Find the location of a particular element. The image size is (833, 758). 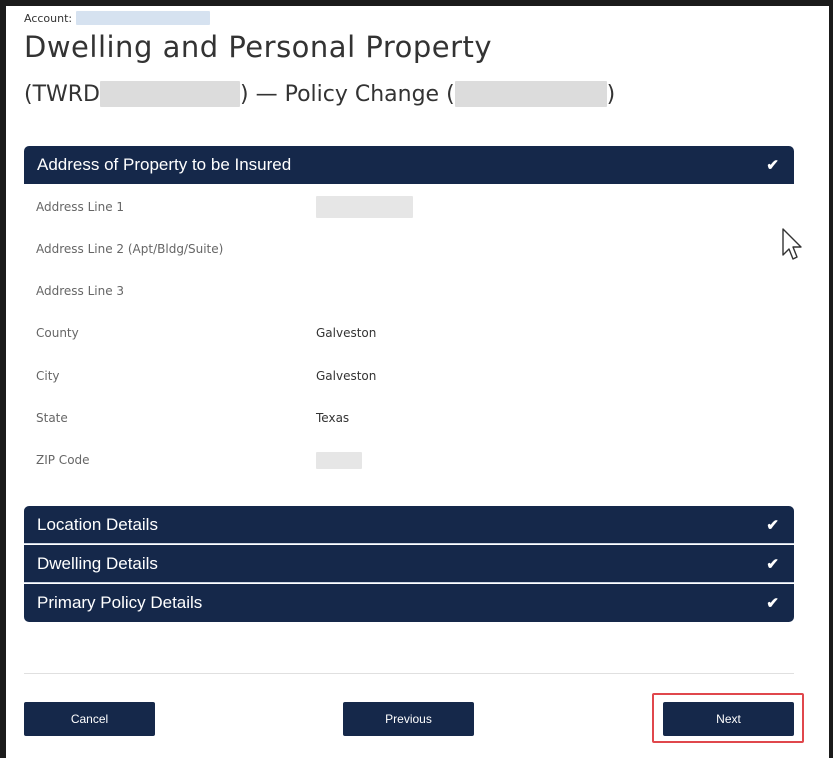

section-header-location: Location Details ✔ is located at coordinates (409, 525).